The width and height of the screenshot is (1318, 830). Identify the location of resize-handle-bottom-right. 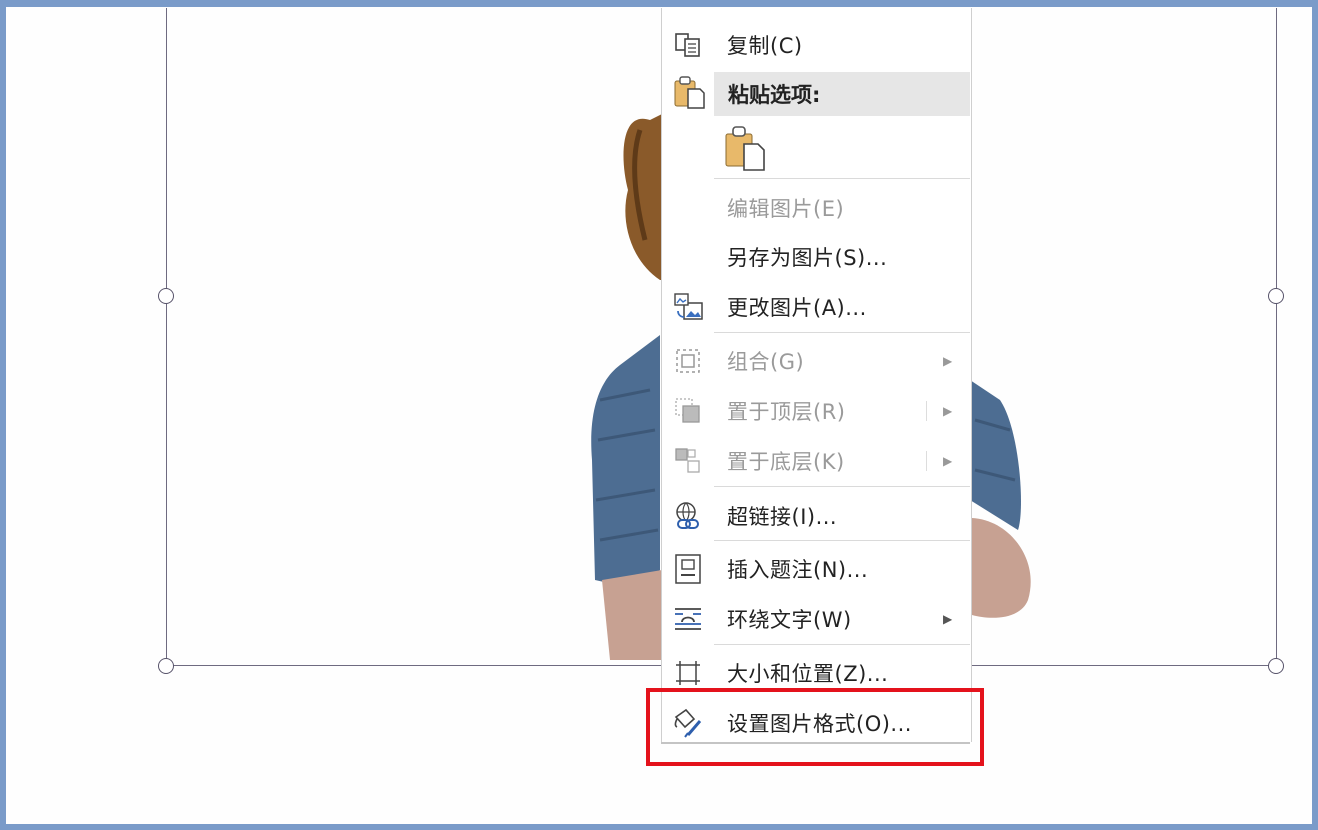
(1276, 666).